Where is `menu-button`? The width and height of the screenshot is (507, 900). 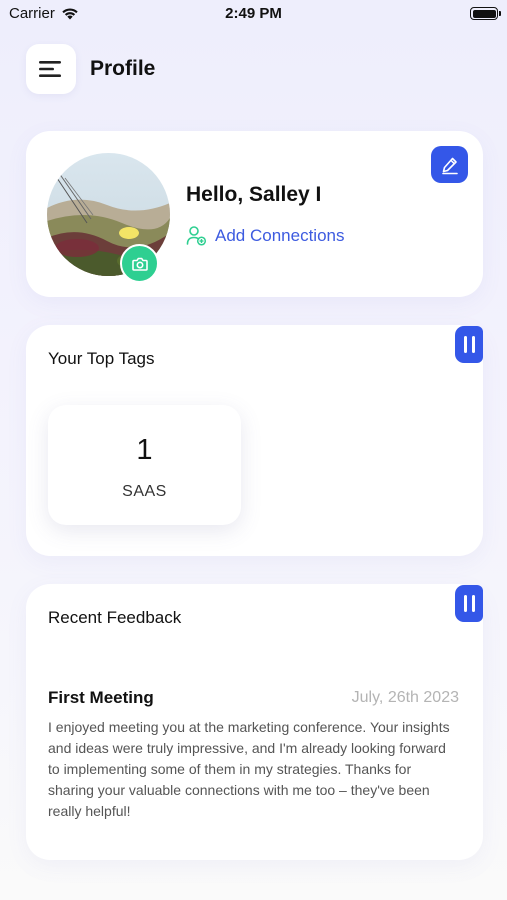 menu-button is located at coordinates (51, 69).